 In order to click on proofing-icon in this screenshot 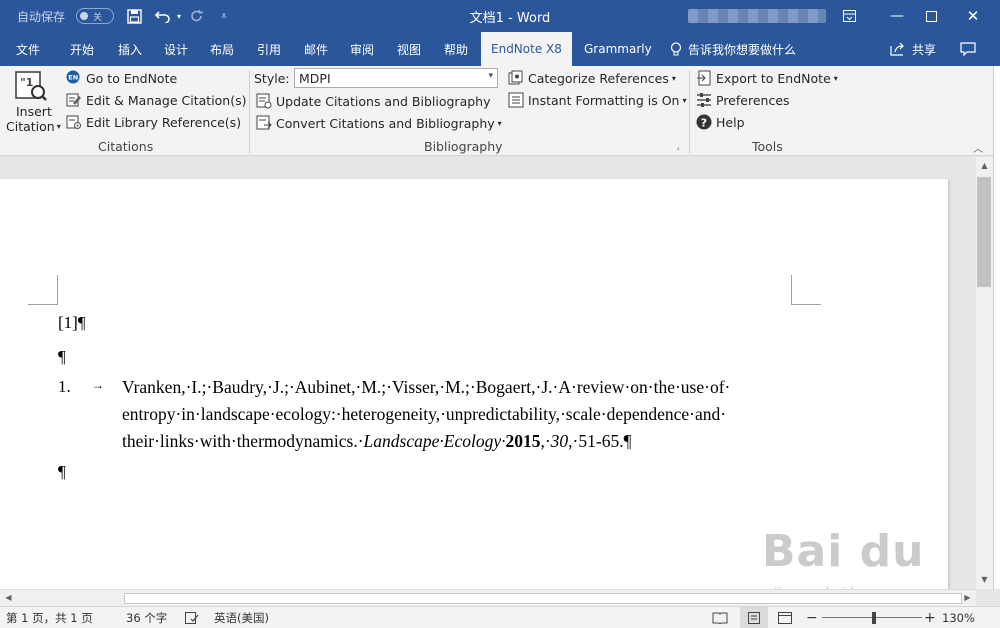, I will do `click(192, 617)`.